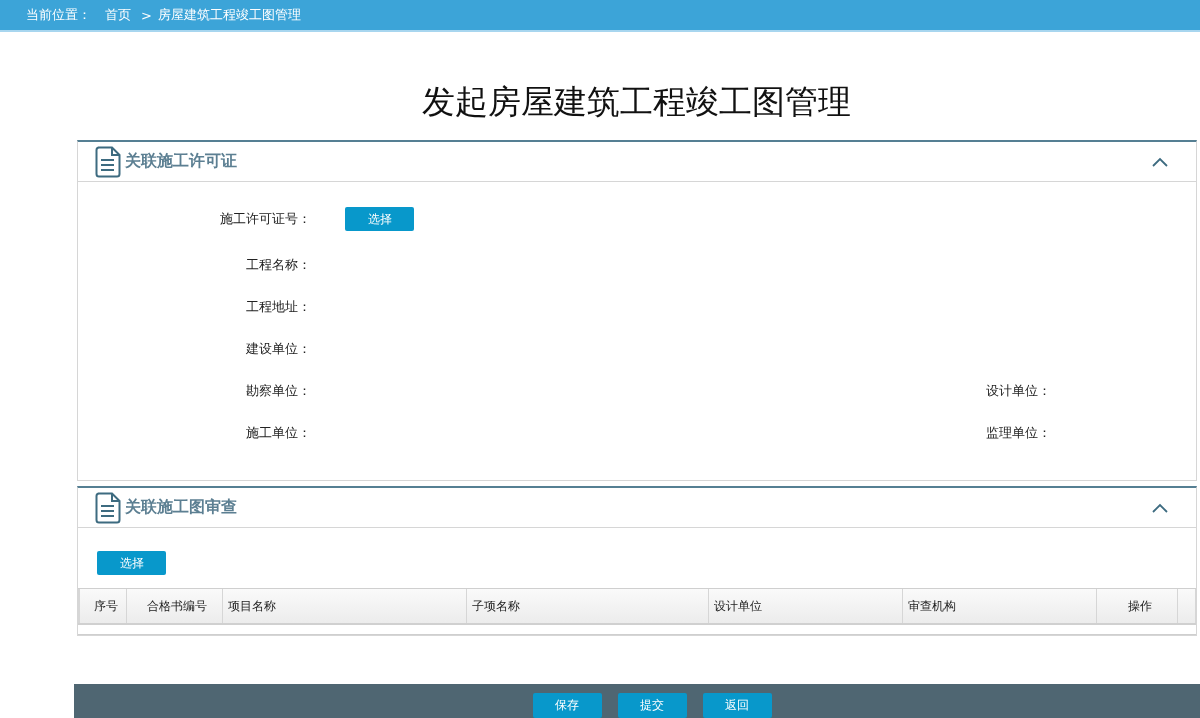  What do you see at coordinates (587, 606) in the screenshot?
I see `column-header: 子项名称` at bounding box center [587, 606].